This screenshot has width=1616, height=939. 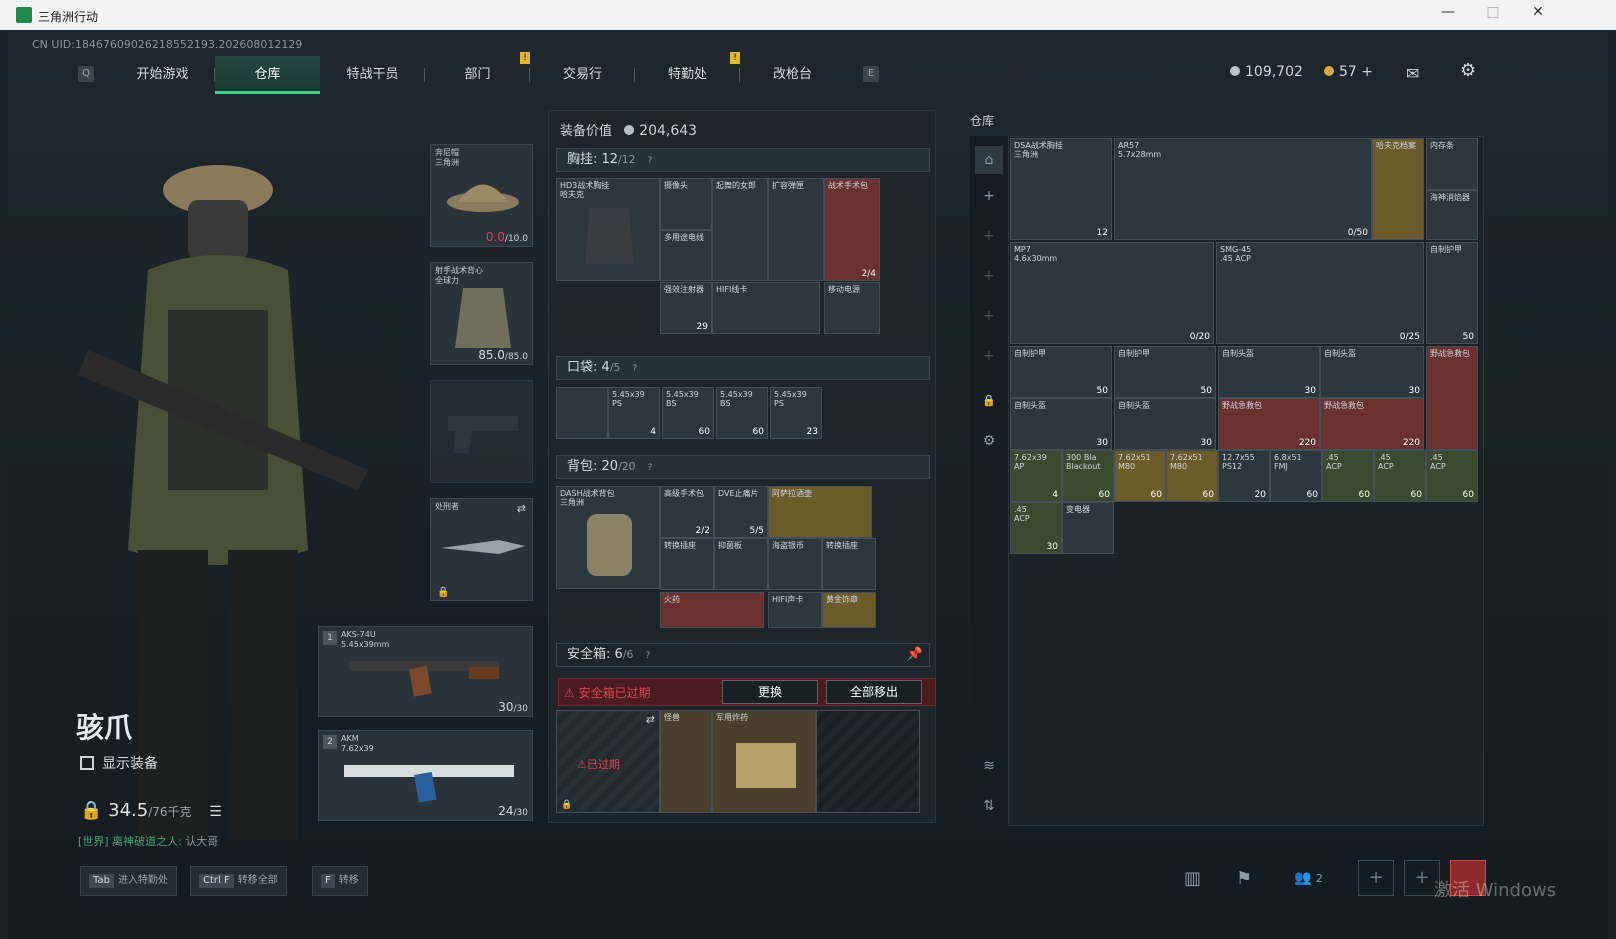 What do you see at coordinates (582, 413) in the screenshot?
I see `pocket-empty-slot` at bounding box center [582, 413].